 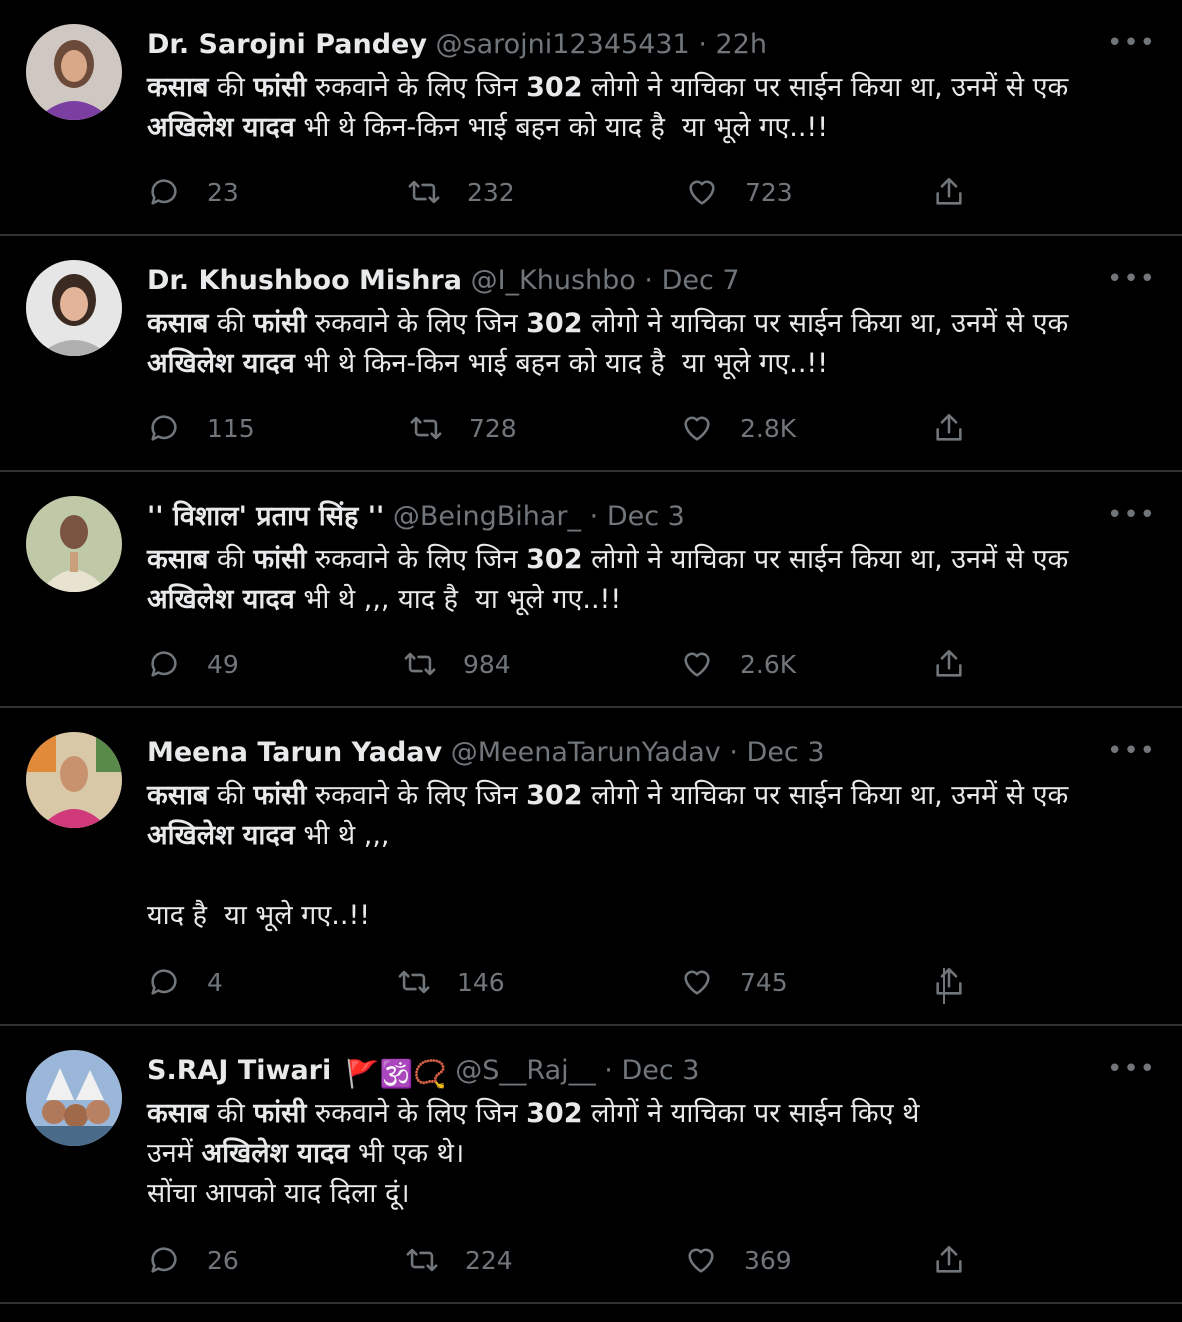 What do you see at coordinates (487, 516) in the screenshot?
I see `author-handle: @BeingBihar_` at bounding box center [487, 516].